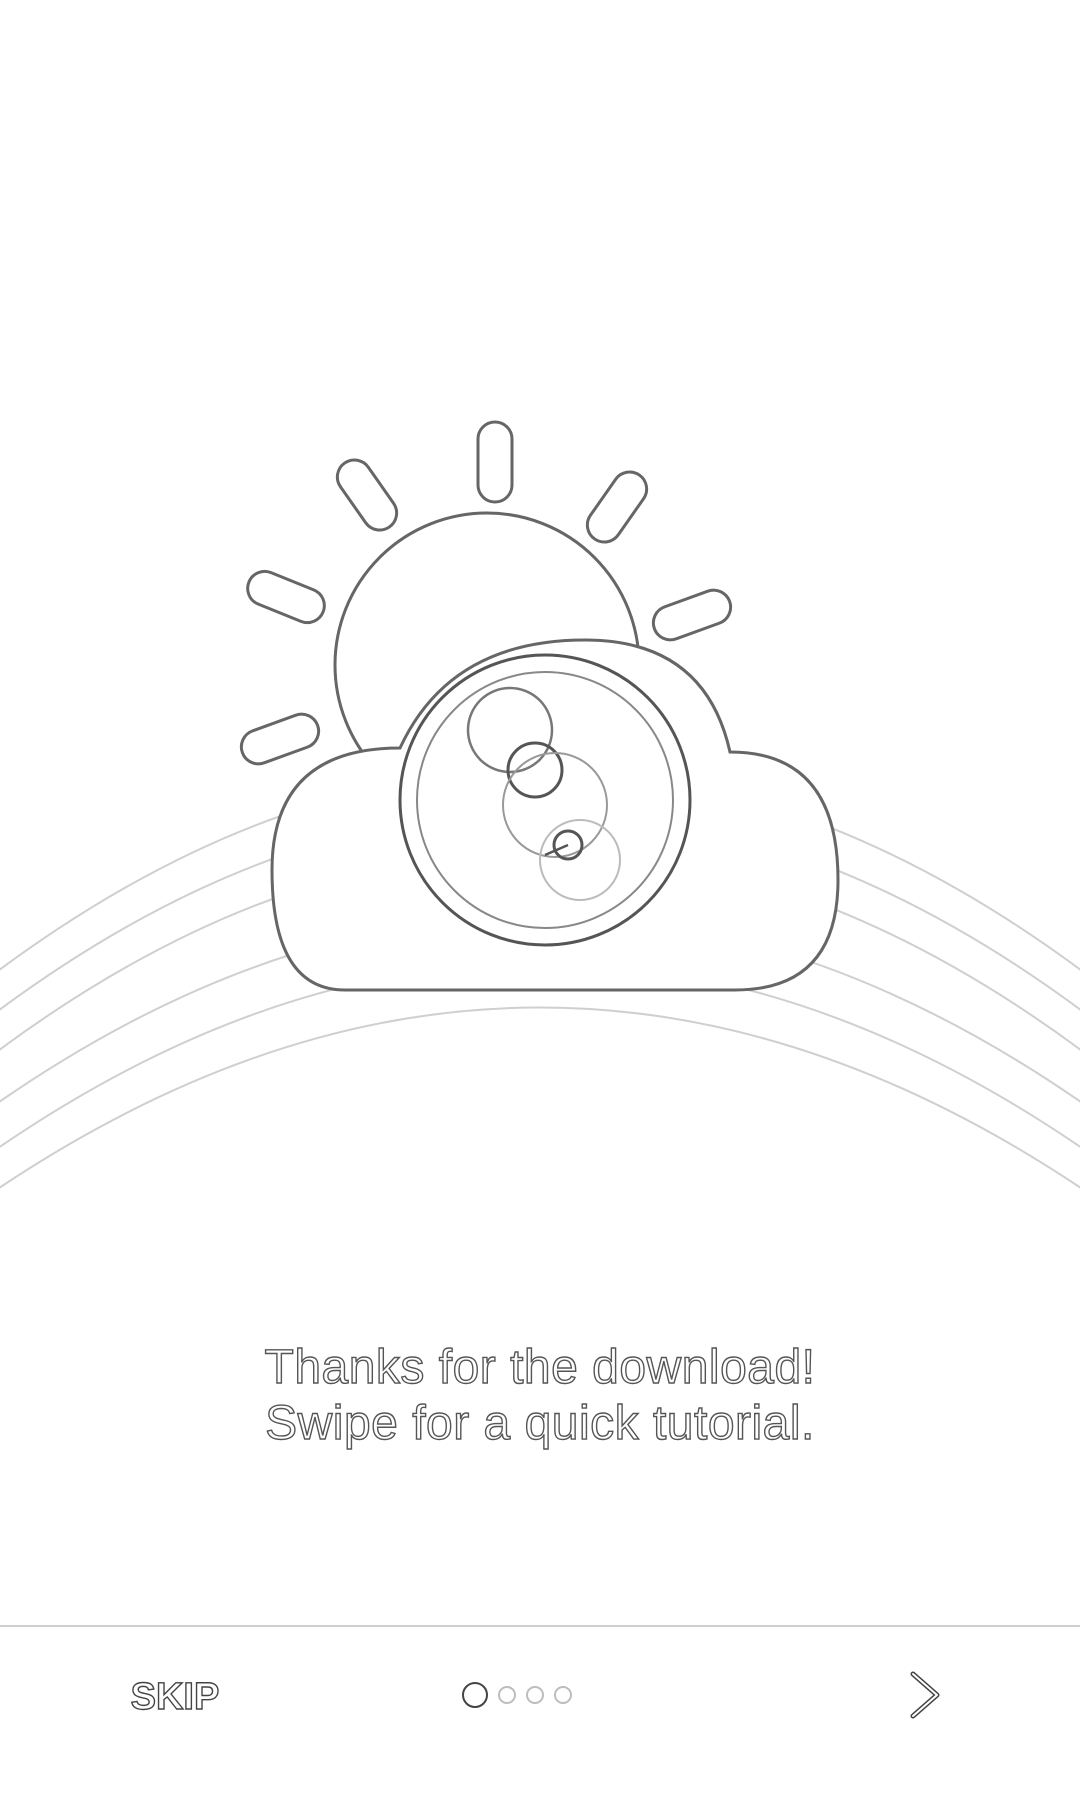  I want to click on chevron-right-icon, so click(925, 1695).